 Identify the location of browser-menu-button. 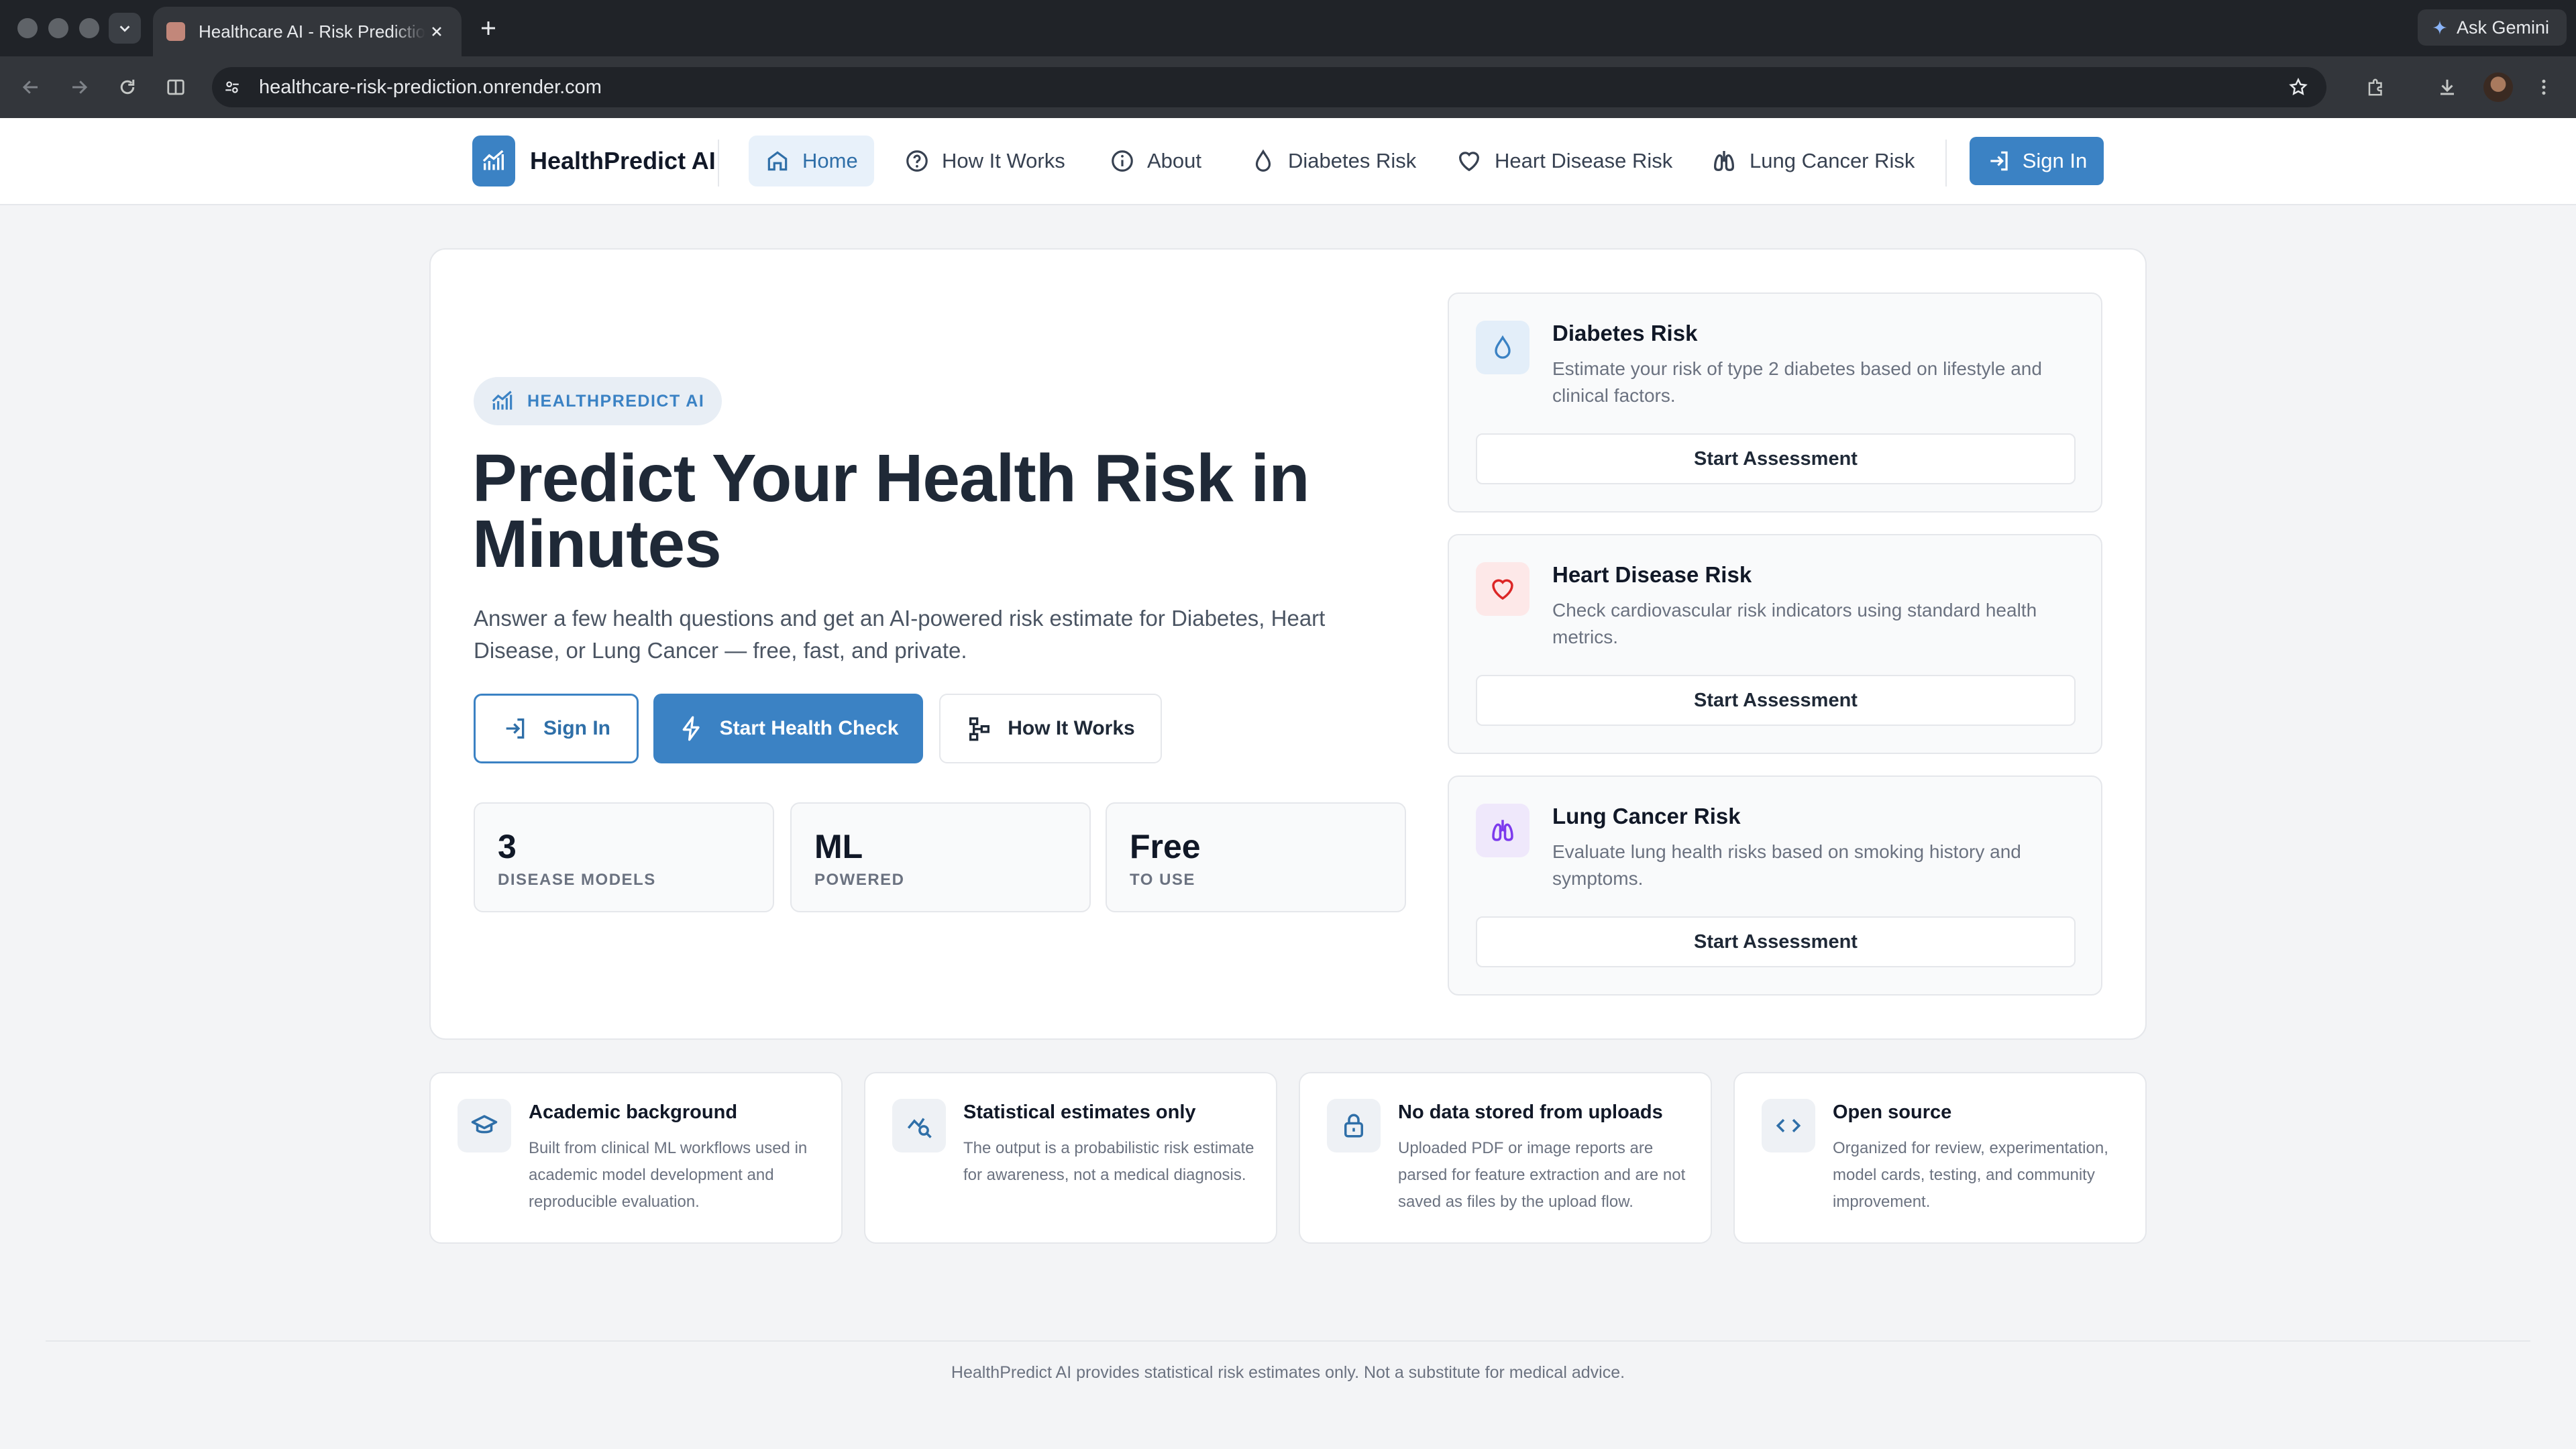
(2544, 87).